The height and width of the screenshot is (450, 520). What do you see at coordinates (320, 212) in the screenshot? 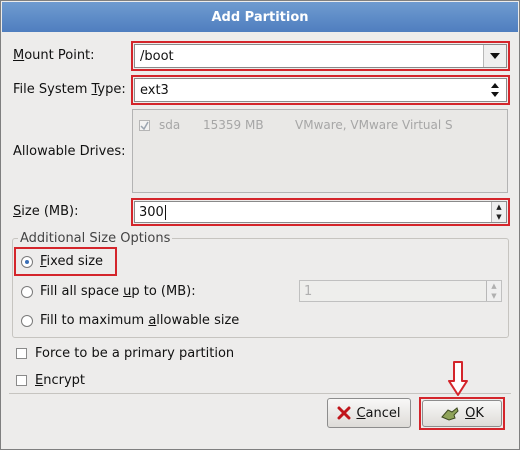
I see `size-spinner: 300 ▲ ▼` at bounding box center [320, 212].